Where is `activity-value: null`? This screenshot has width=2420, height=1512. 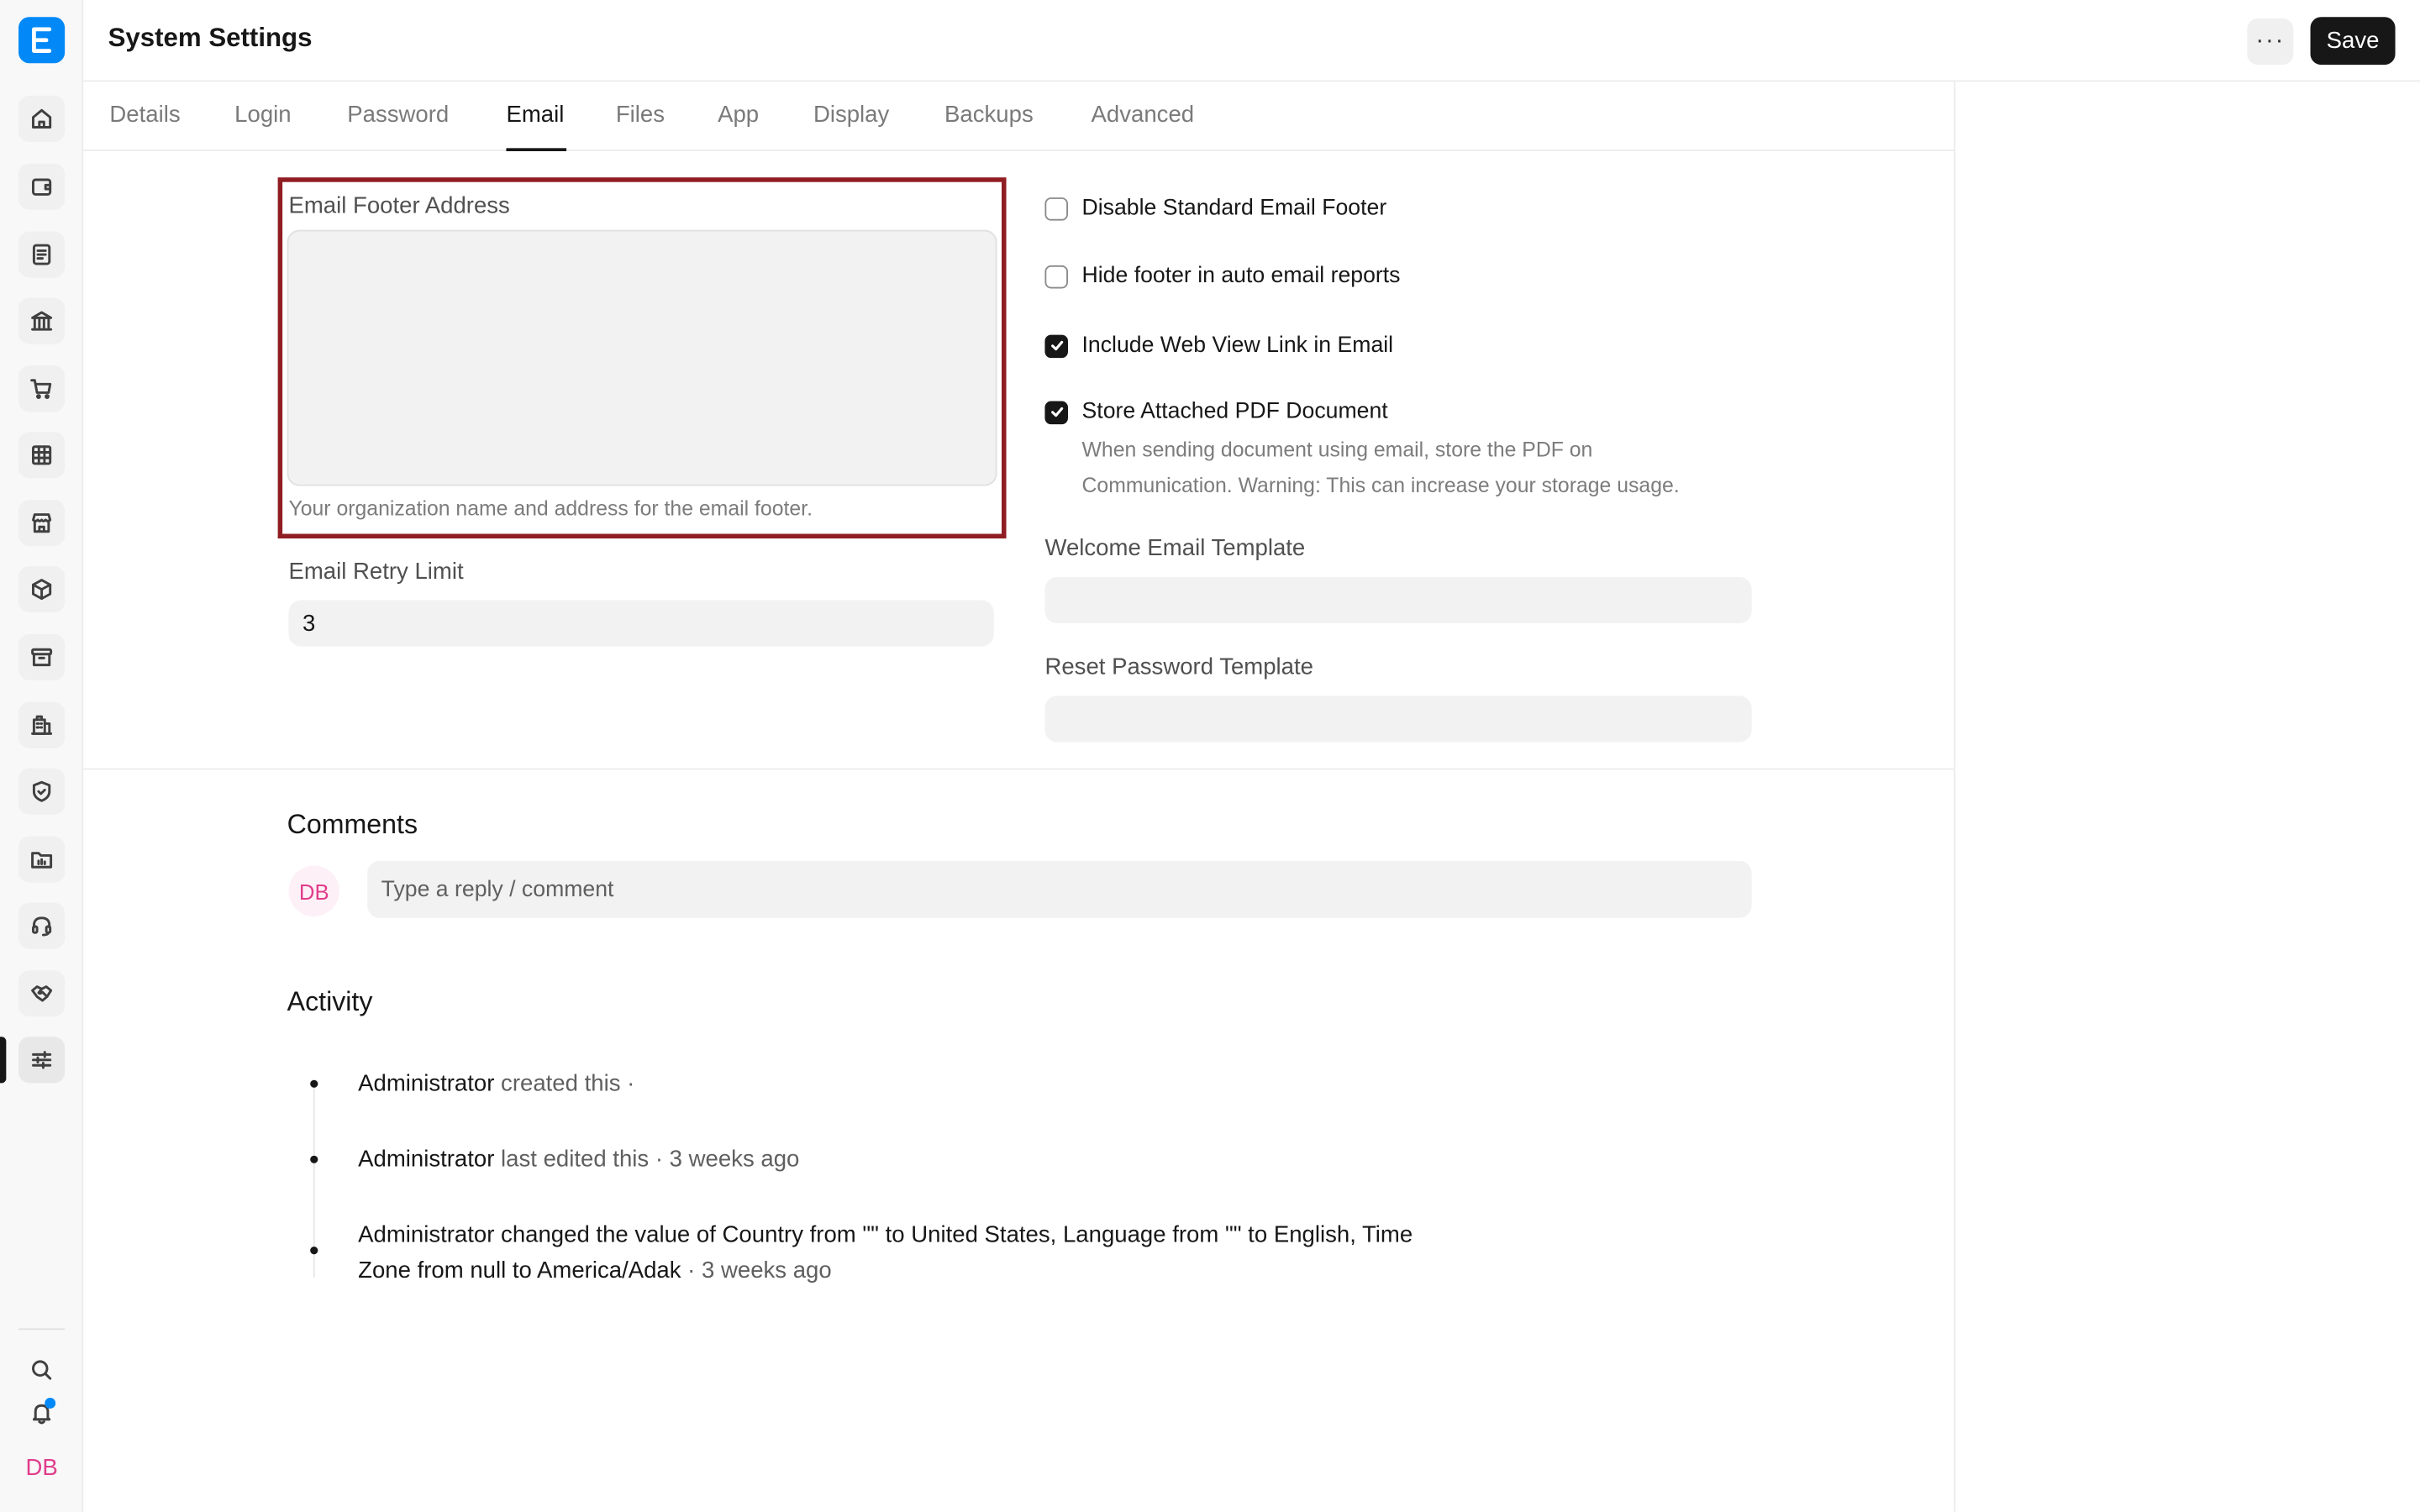
activity-value: null is located at coordinates (488, 1270).